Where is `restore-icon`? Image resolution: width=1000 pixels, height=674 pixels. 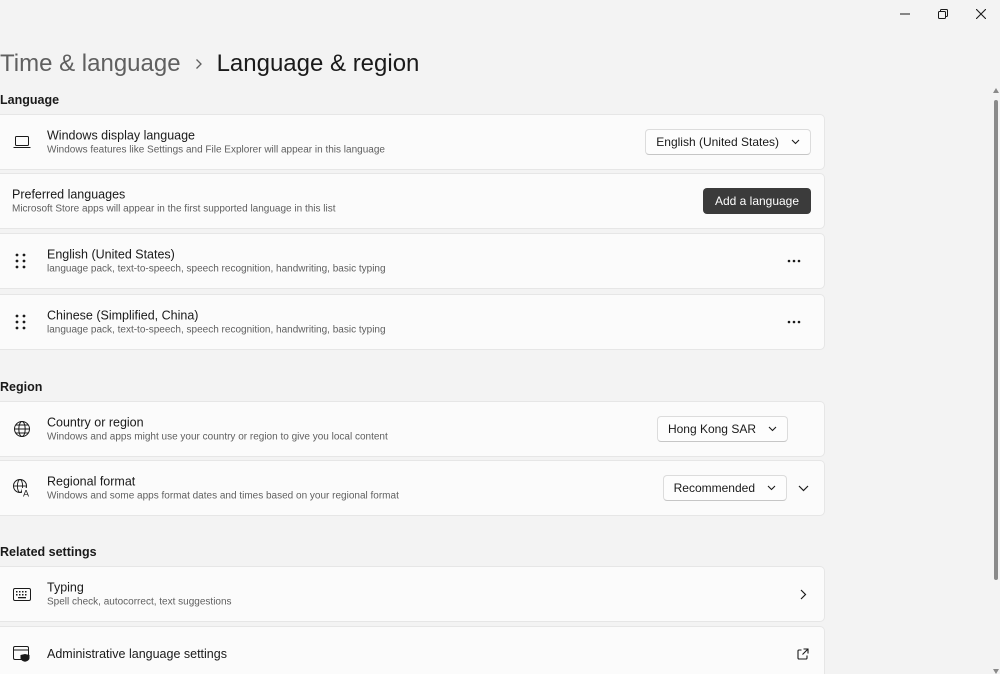 restore-icon is located at coordinates (943, 14).